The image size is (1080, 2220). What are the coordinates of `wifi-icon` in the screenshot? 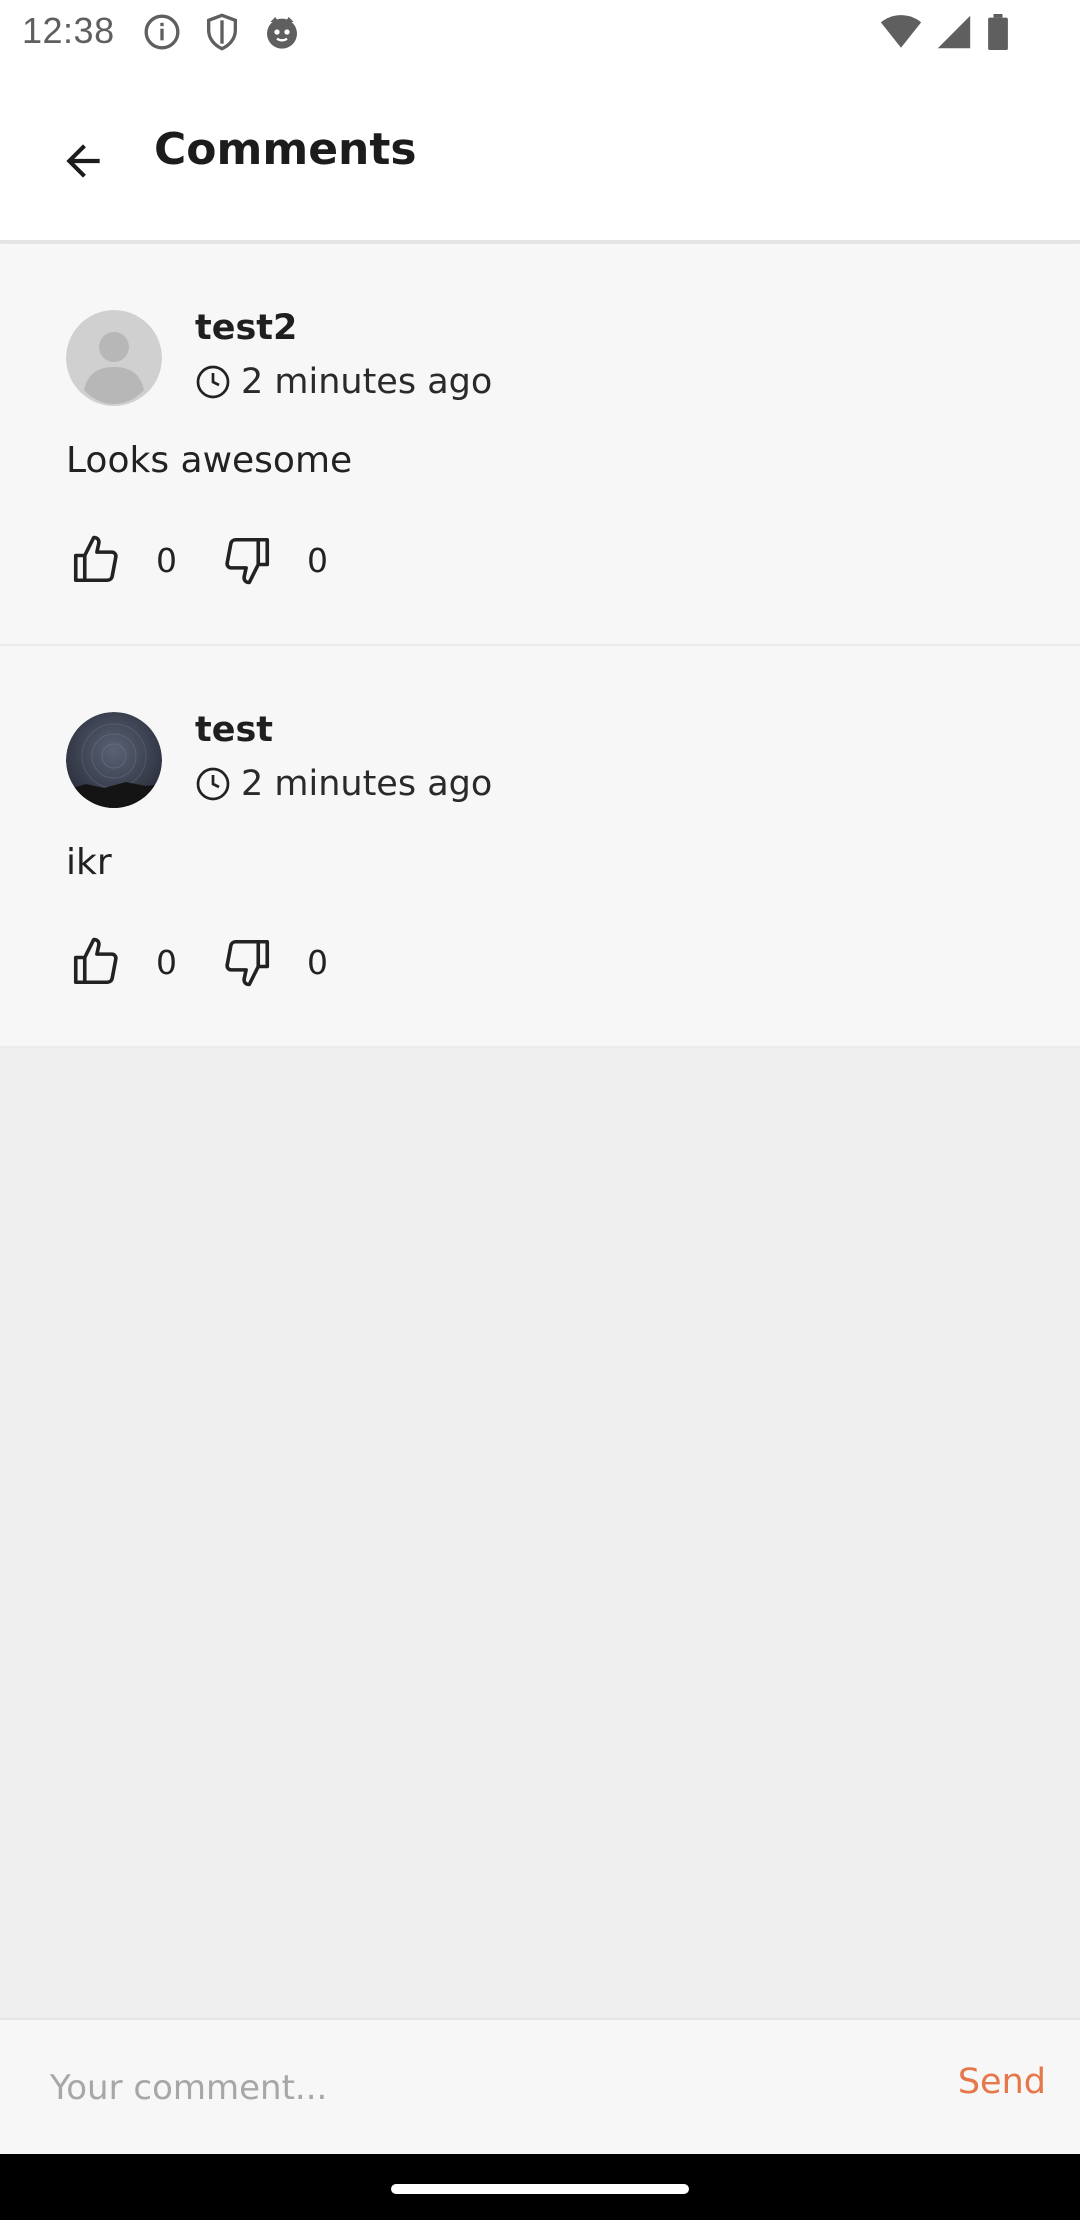 It's located at (901, 31).